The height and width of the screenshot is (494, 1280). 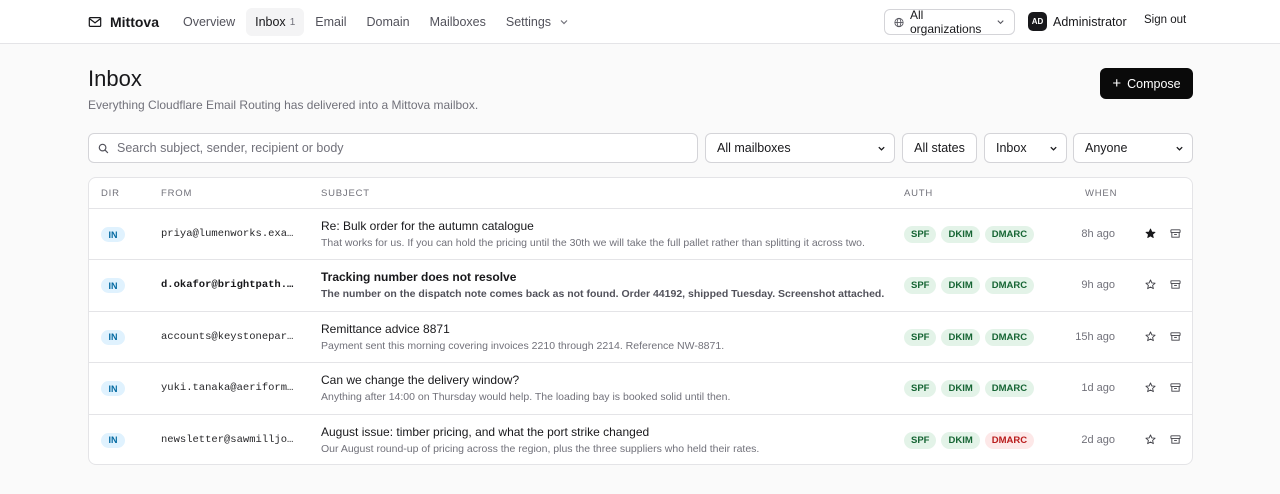 What do you see at coordinates (1106, 148) in the screenshot?
I see `assignee-select-value: Anyone` at bounding box center [1106, 148].